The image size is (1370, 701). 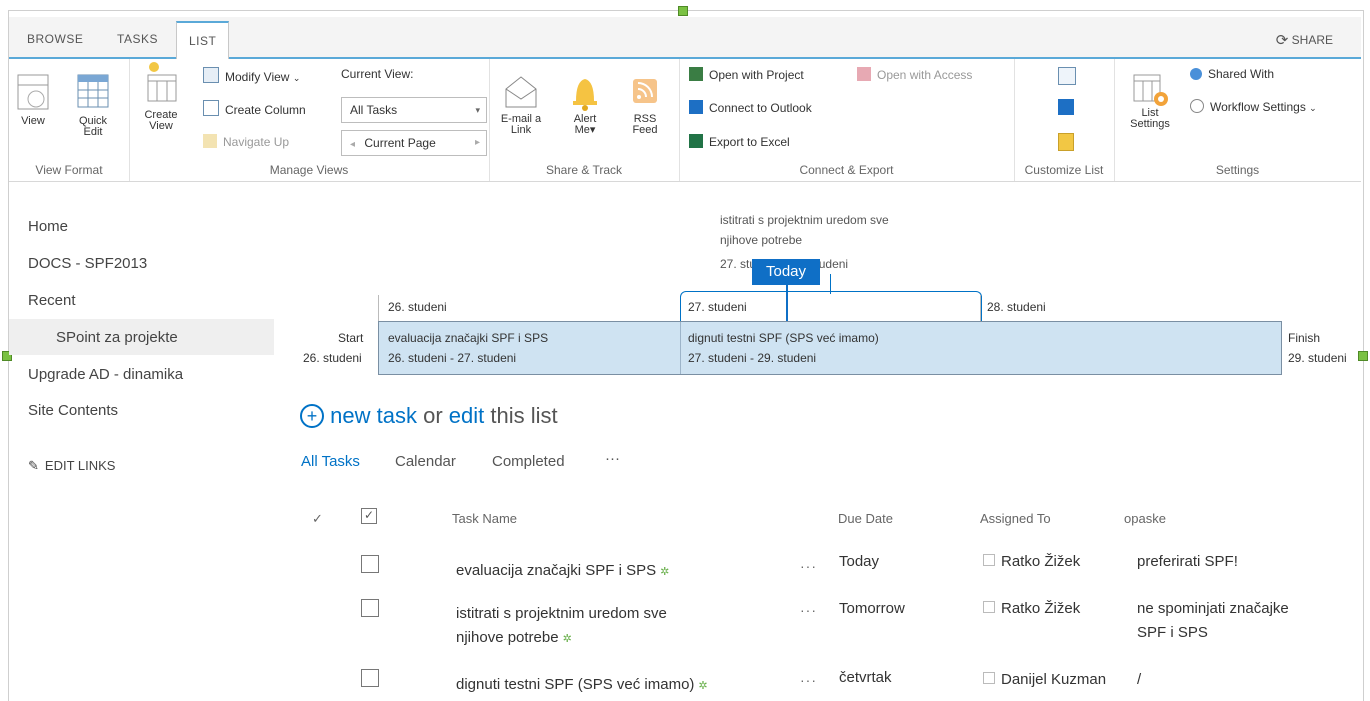 What do you see at coordinates (1066, 142) in the screenshot?
I see `edit-library-icon` at bounding box center [1066, 142].